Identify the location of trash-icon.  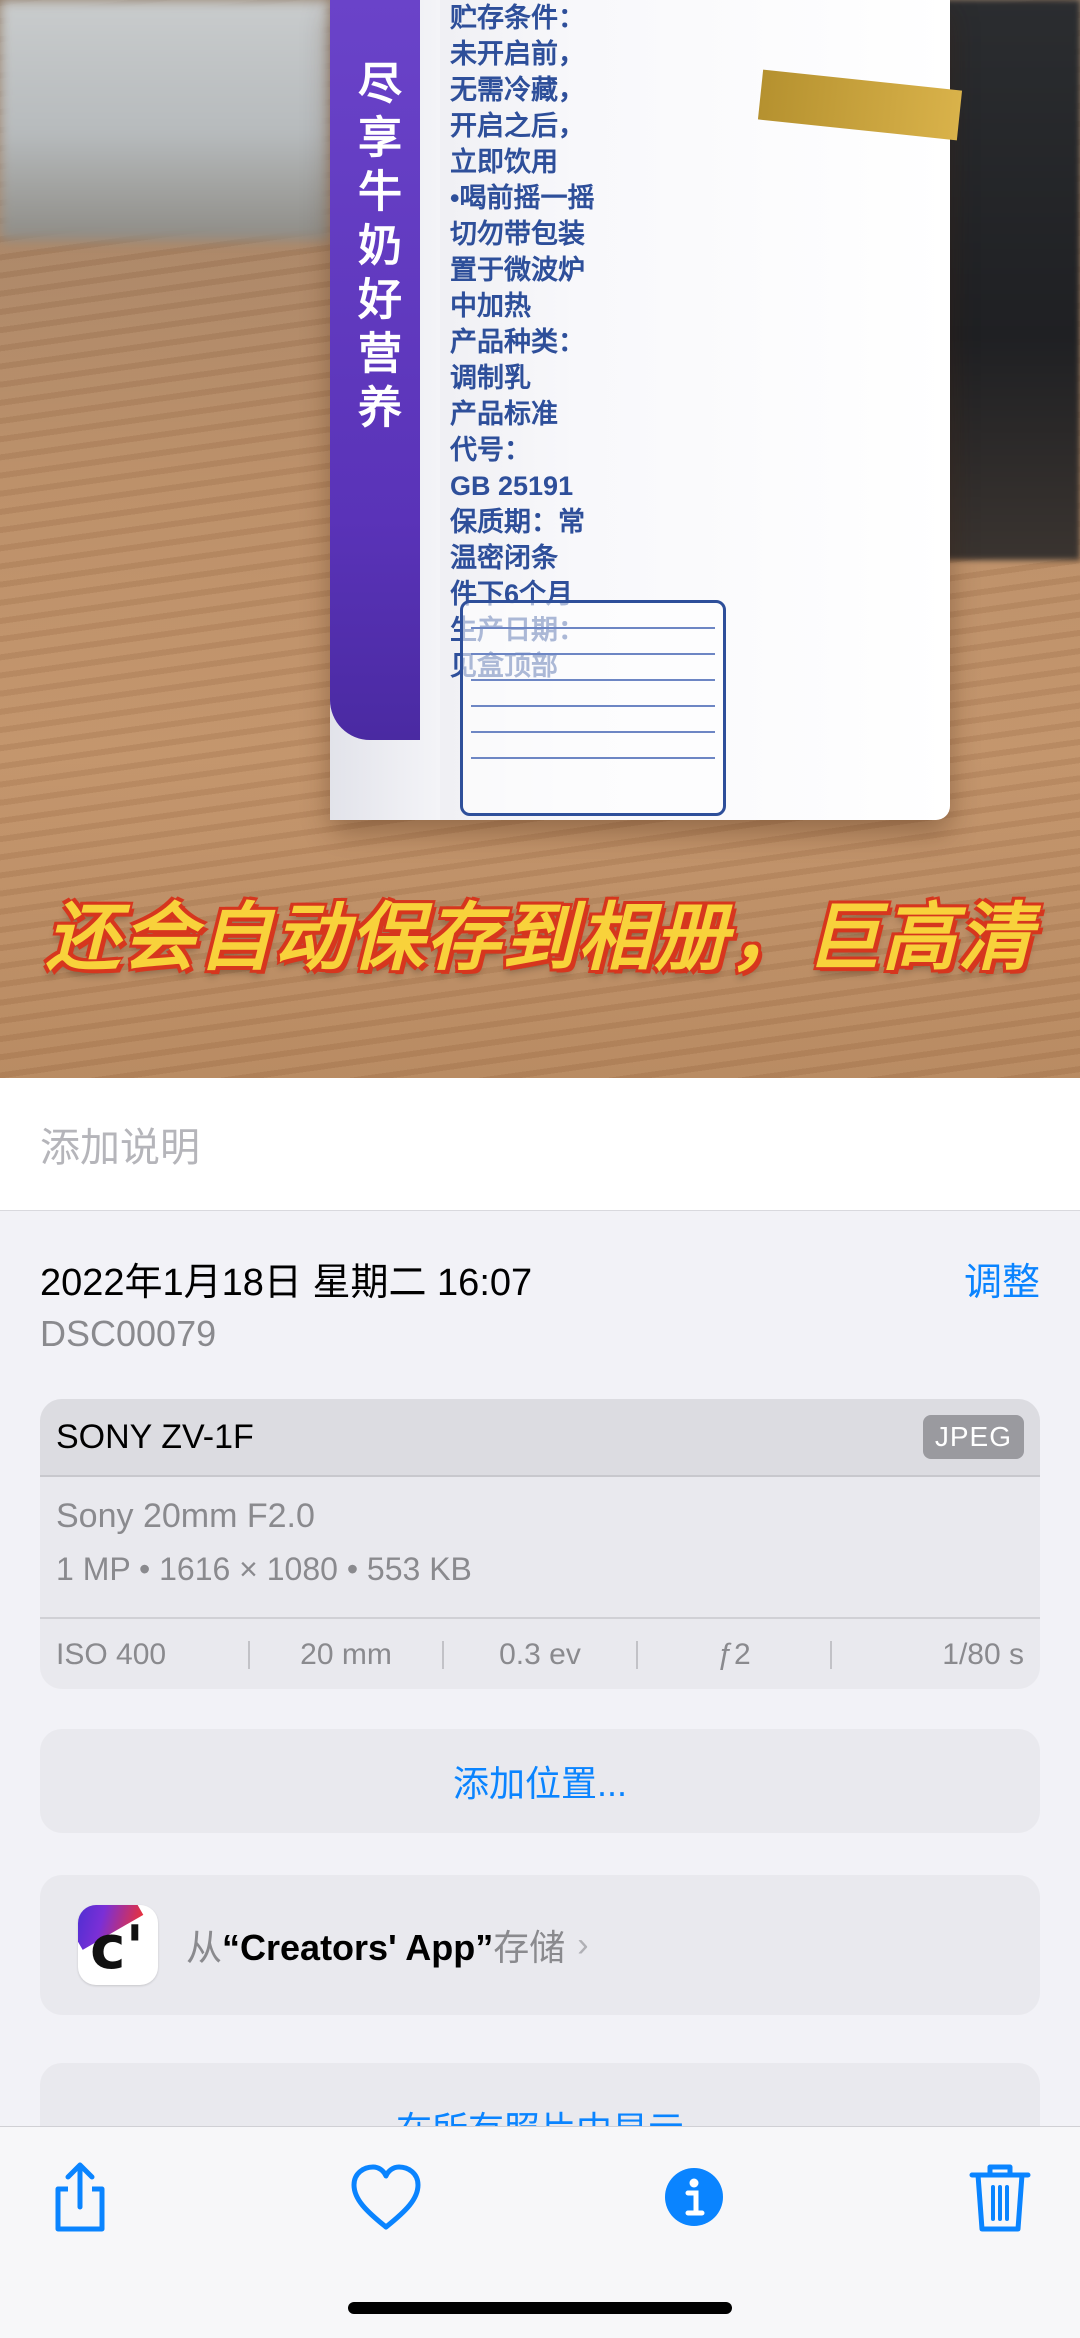
(1000, 2197).